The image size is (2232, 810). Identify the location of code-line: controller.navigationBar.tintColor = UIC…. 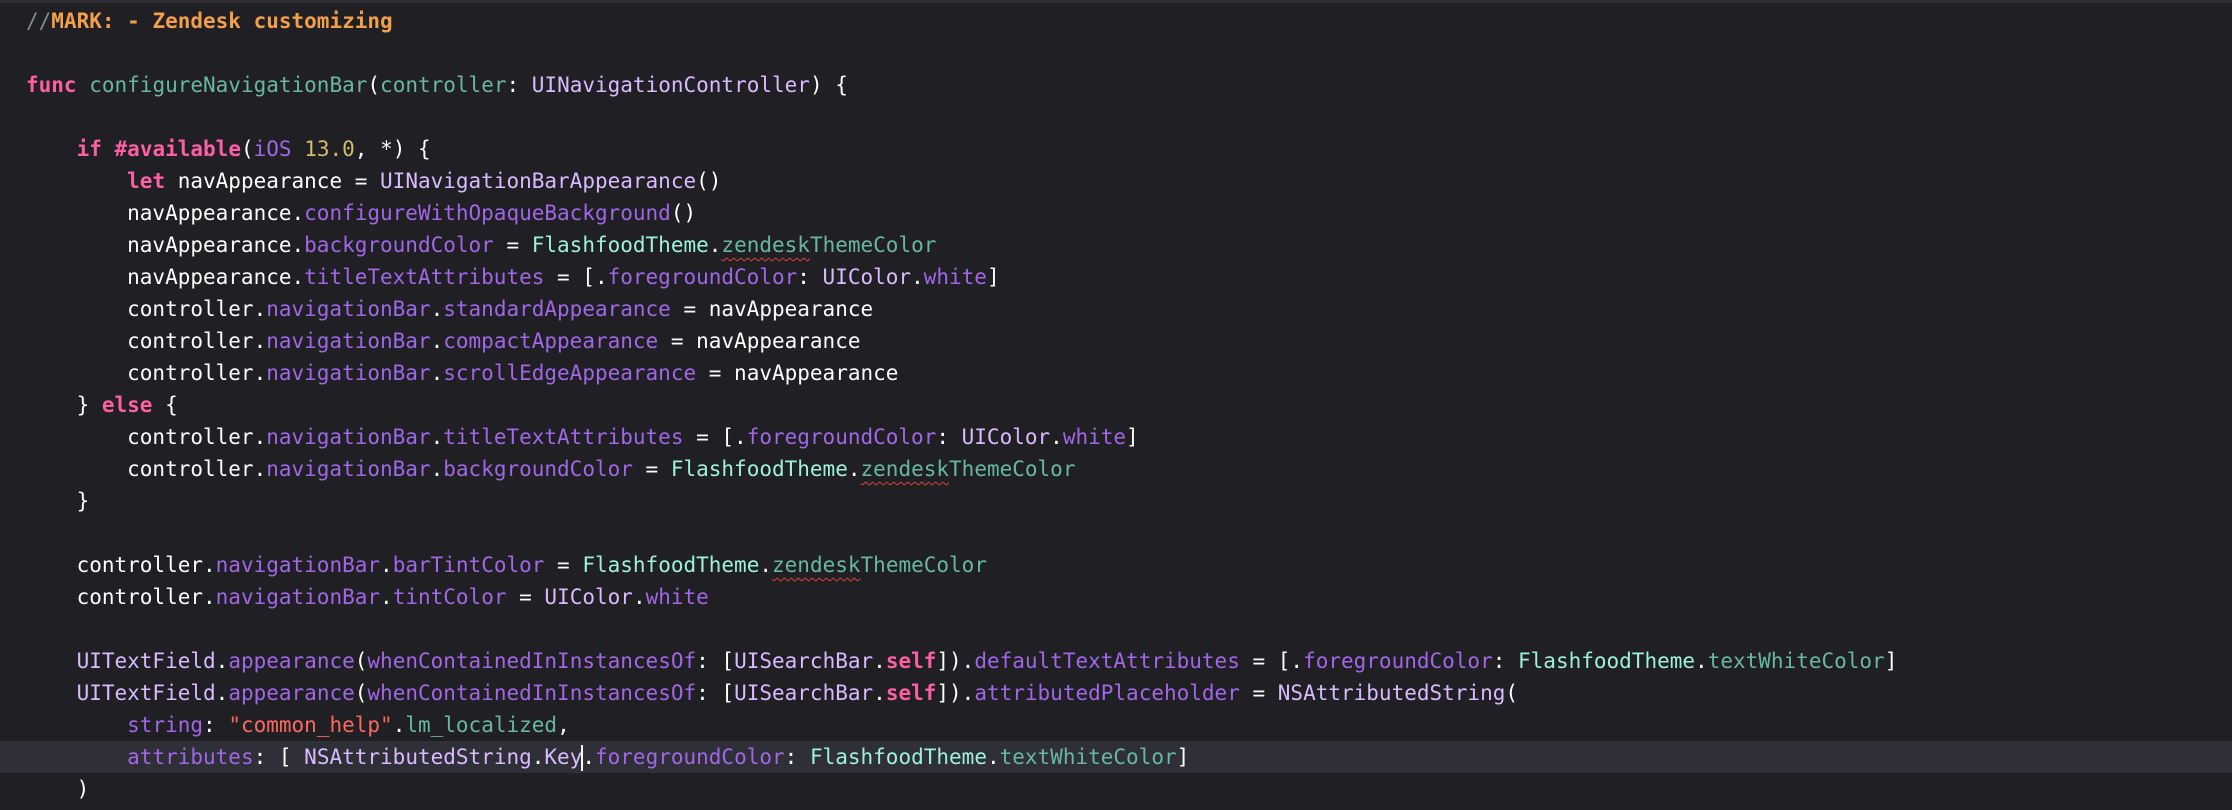
(1116, 597).